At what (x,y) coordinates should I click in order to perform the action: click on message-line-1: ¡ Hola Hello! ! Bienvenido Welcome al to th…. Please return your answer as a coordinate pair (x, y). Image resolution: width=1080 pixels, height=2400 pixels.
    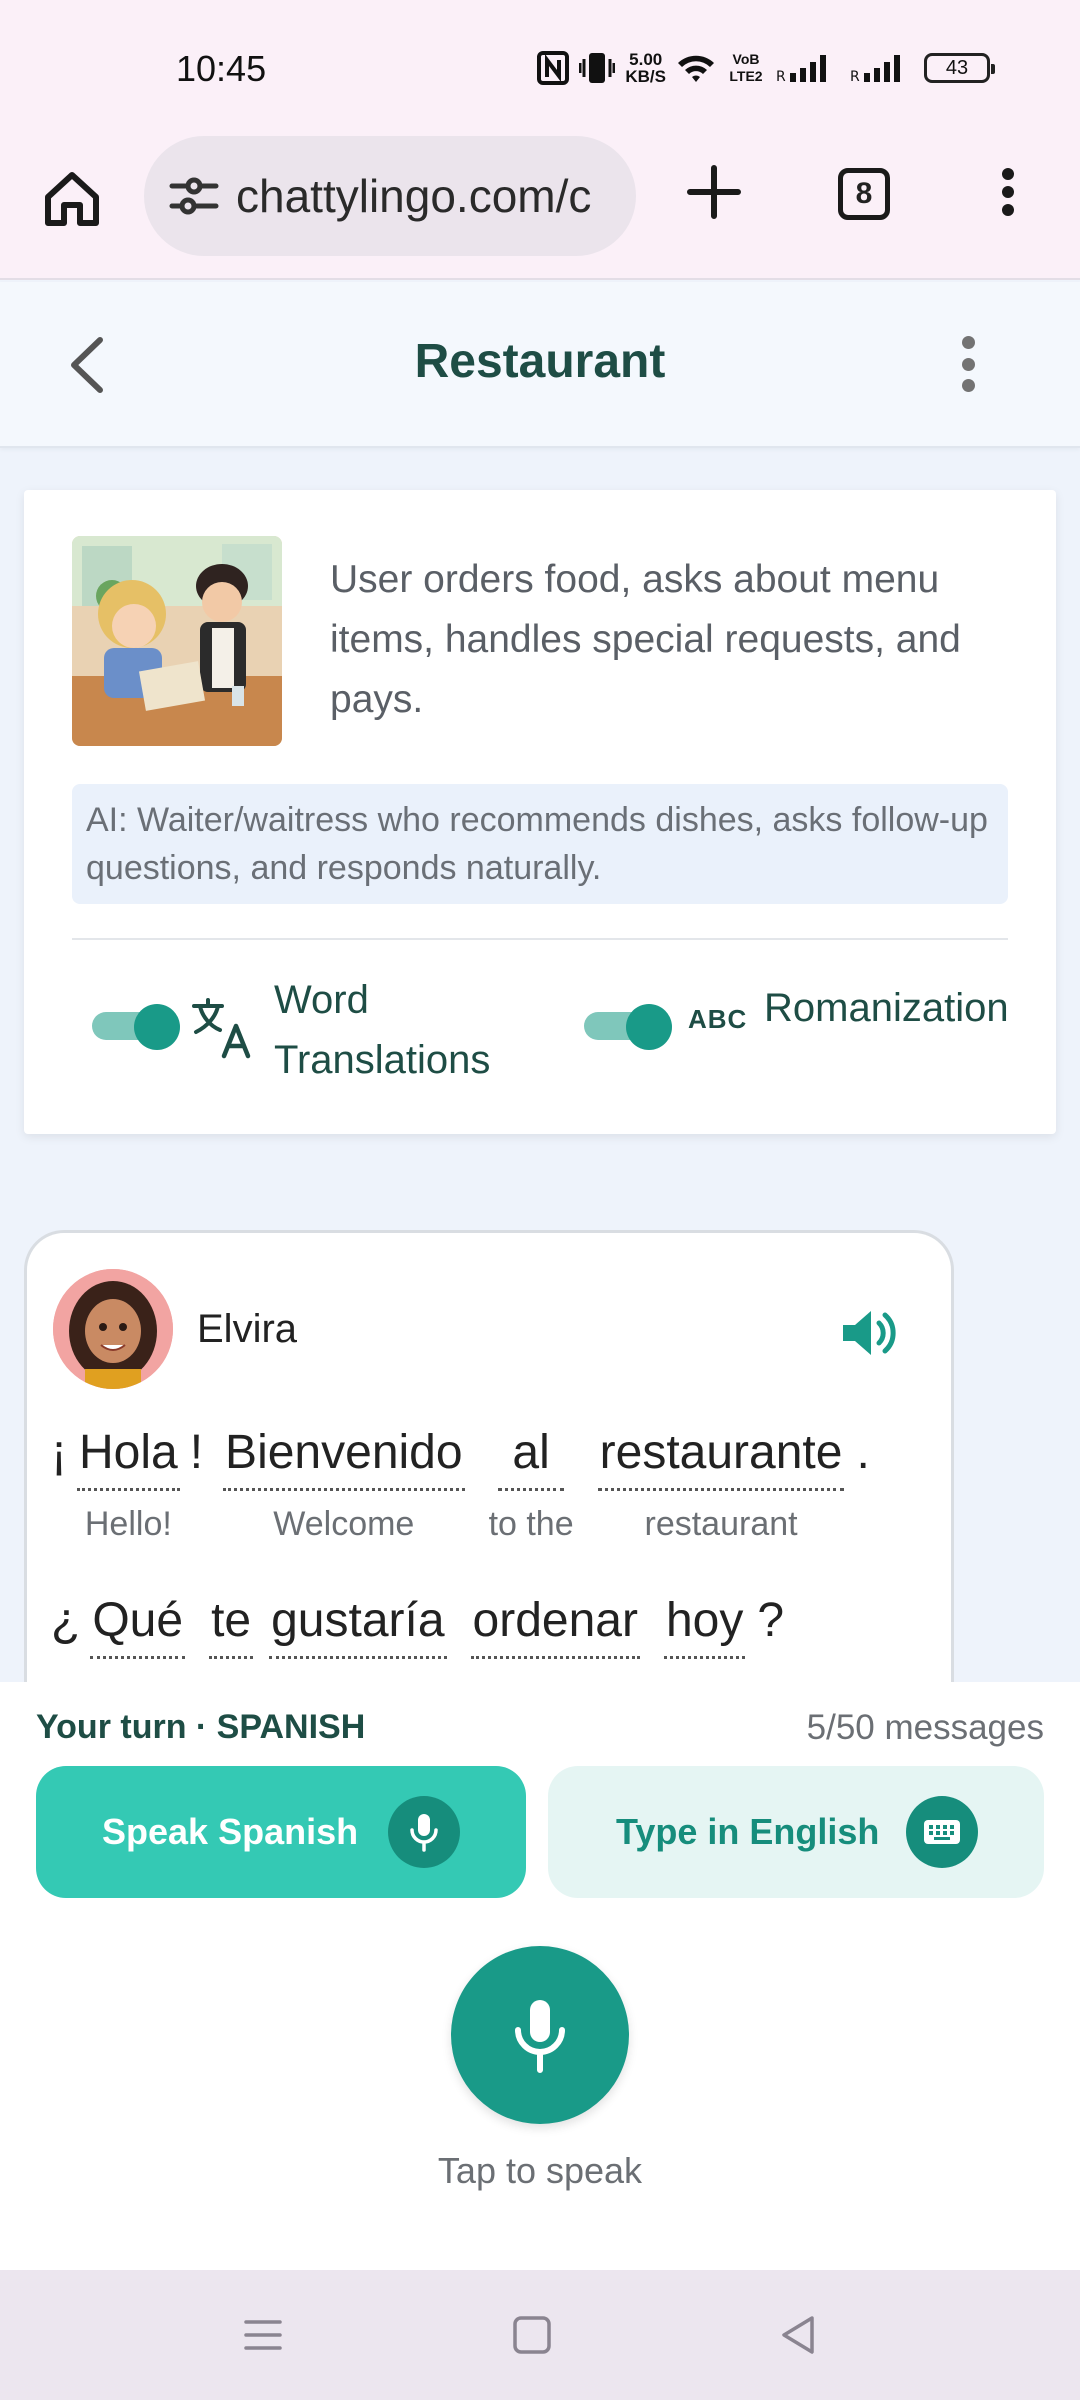
    Looking at the image, I should click on (465, 1482).